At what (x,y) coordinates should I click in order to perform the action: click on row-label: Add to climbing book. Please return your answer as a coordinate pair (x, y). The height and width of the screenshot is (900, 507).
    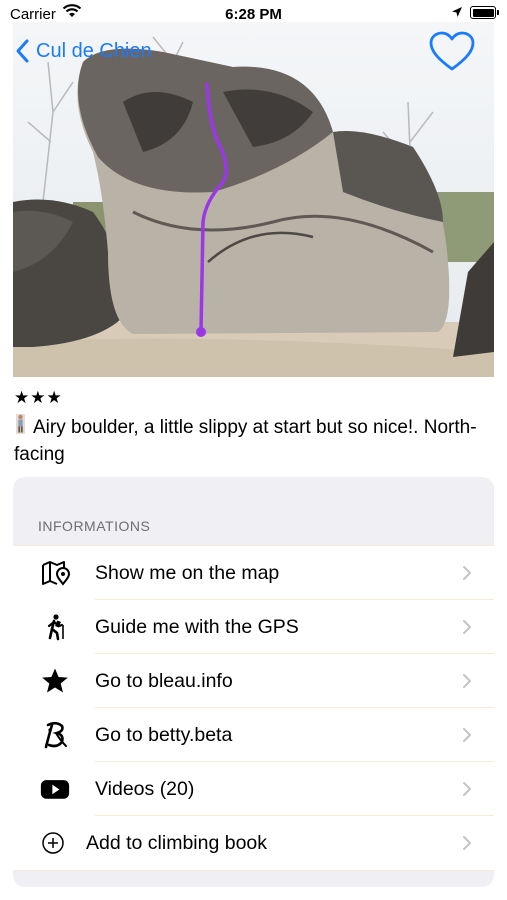
    Looking at the image, I should click on (177, 843).